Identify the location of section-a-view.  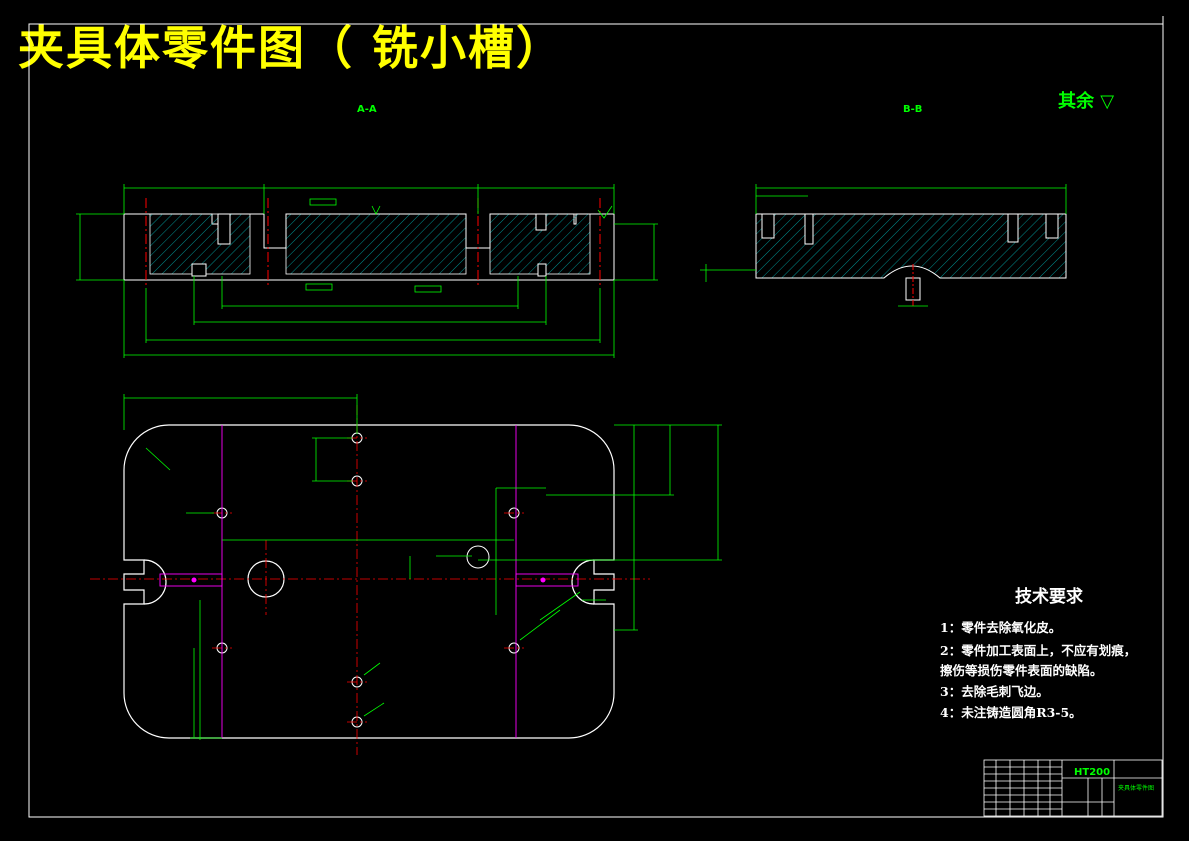
(367, 271).